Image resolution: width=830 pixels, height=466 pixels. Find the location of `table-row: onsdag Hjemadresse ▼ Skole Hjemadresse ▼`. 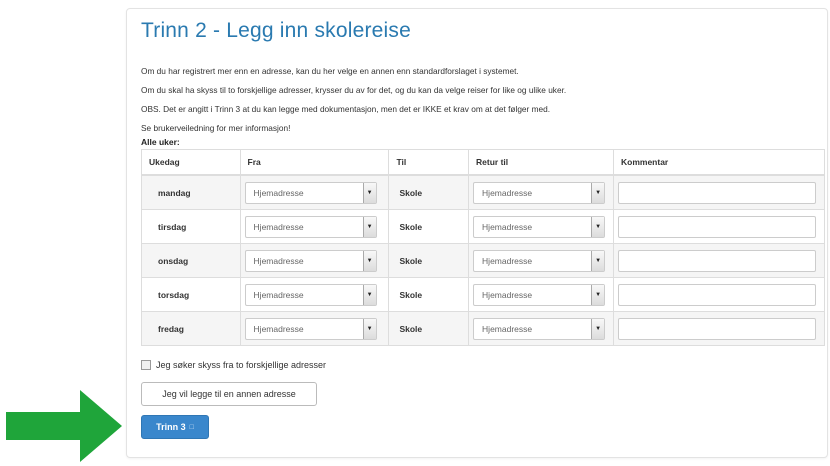

table-row: onsdag Hjemadresse ▼ Skole Hjemadresse ▼ is located at coordinates (483, 260).